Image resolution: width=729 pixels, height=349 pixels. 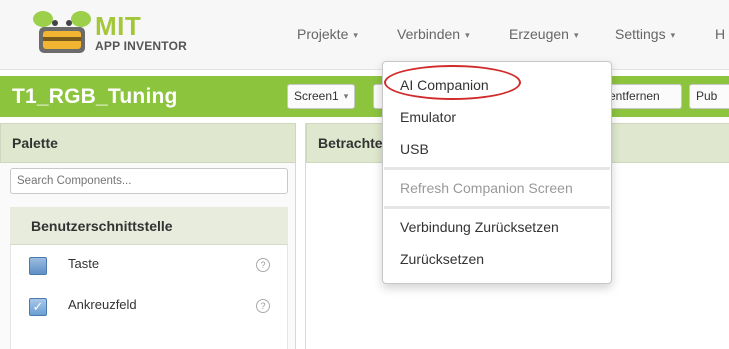 I want to click on screen-select-label: Screen1, so click(x=316, y=96).